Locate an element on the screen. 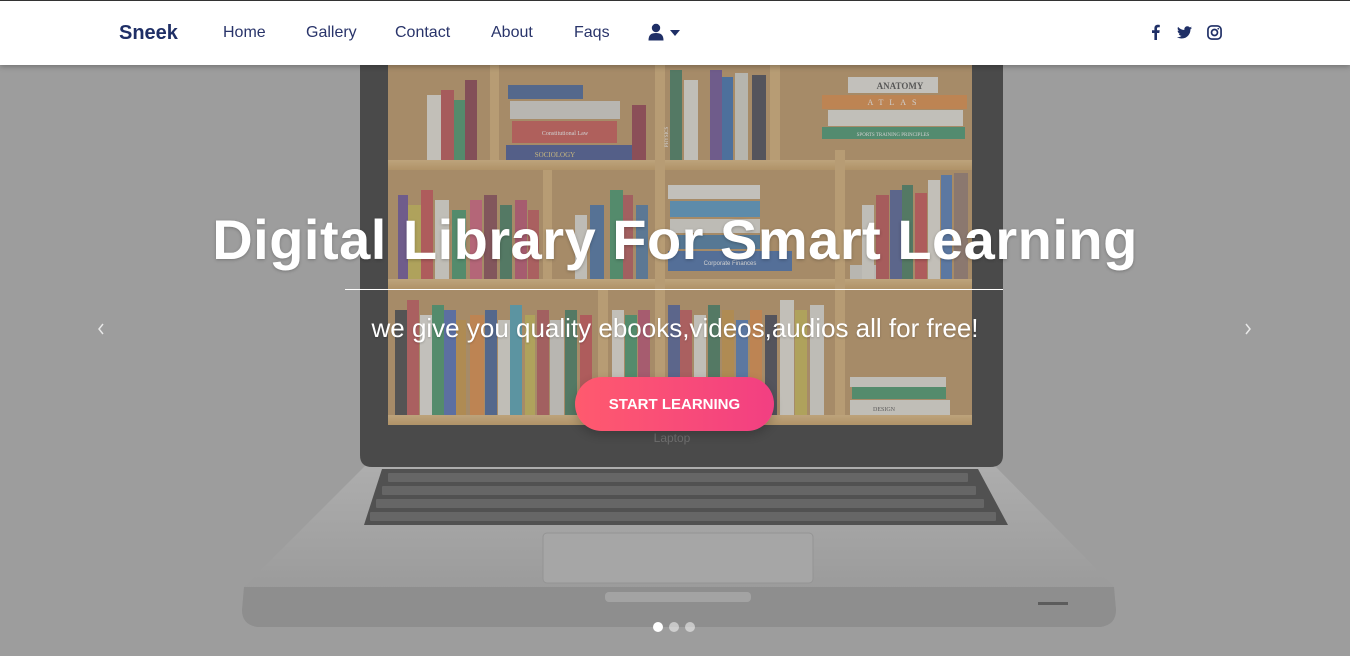 This screenshot has width=1350, height=656. top-navbar: Sneek Home Gallery Contact About Faqs is located at coordinates (675, 32).